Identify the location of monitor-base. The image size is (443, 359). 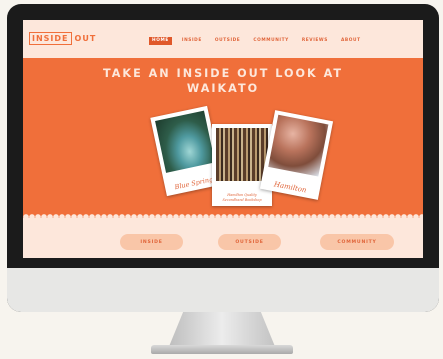
(222, 349).